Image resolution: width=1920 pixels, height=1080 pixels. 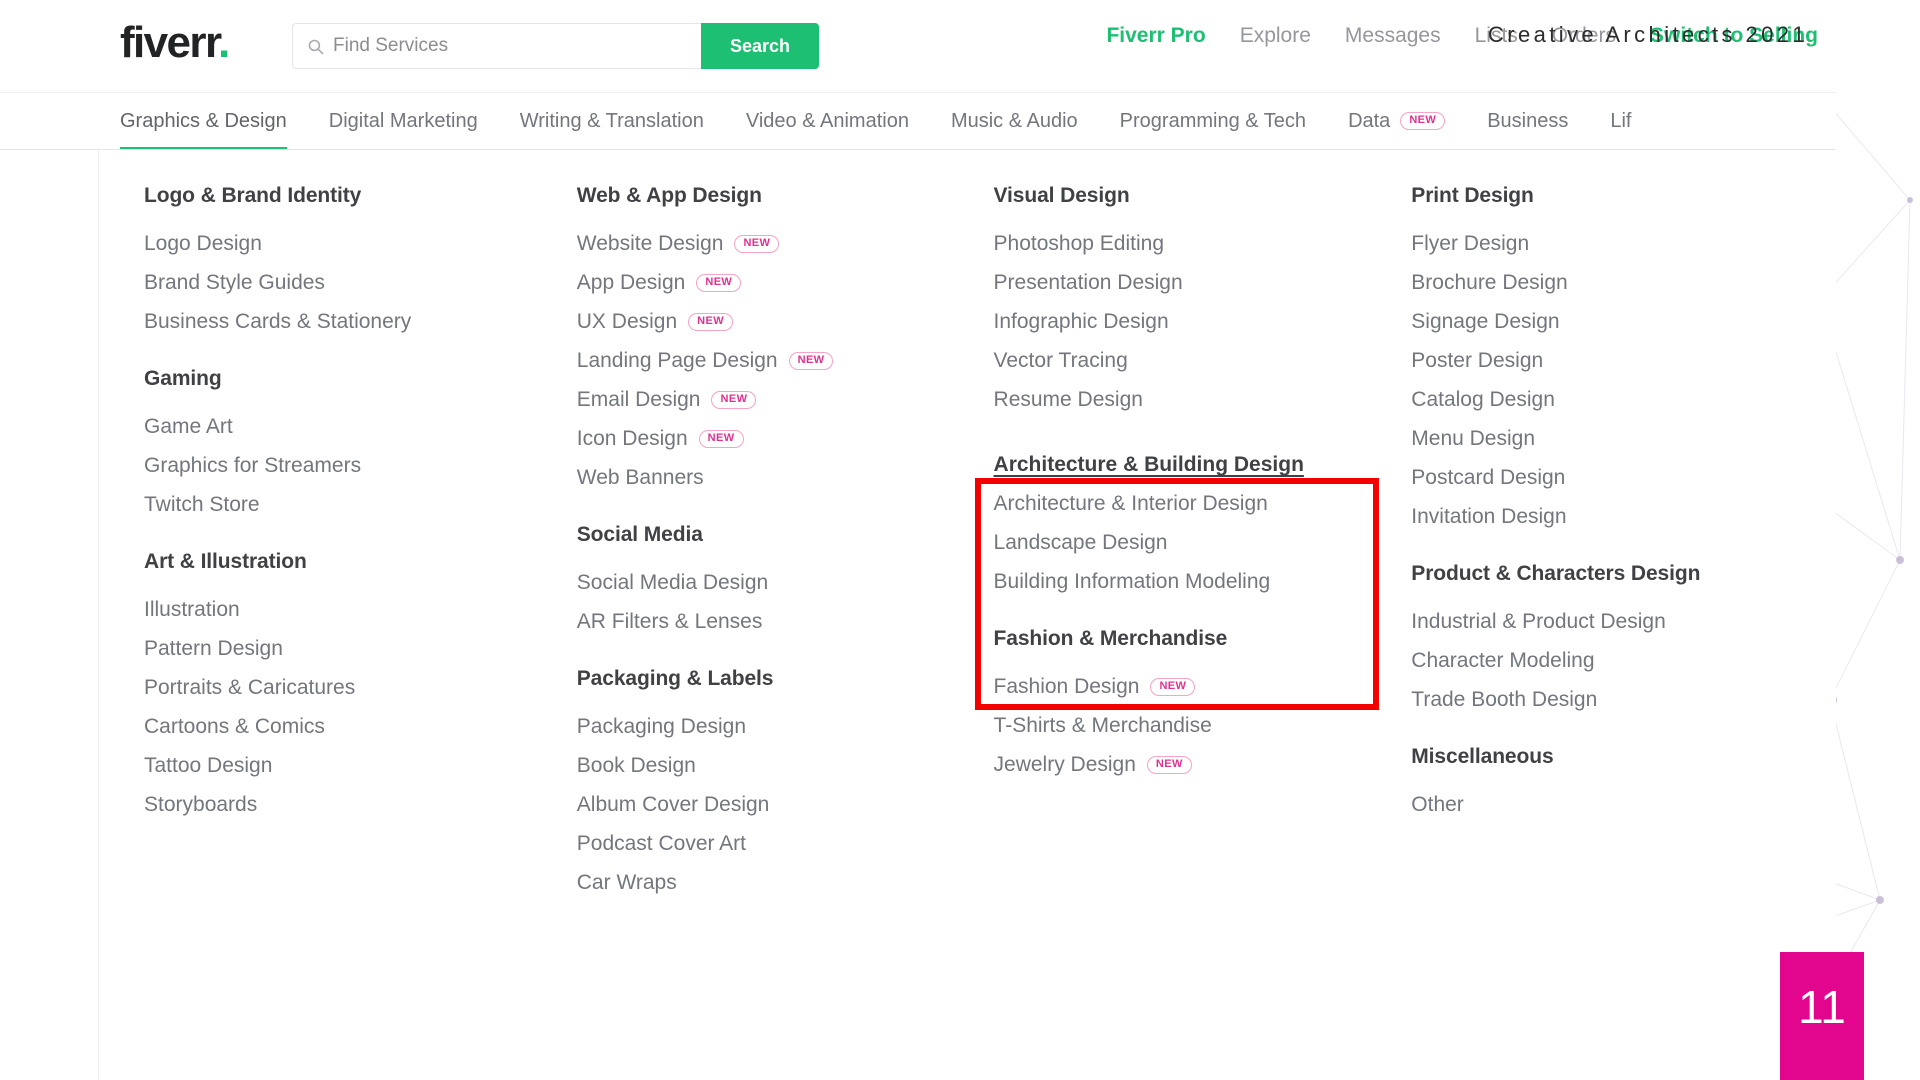 I want to click on mega-menu-link-label: Pattern Design, so click(x=213, y=648).